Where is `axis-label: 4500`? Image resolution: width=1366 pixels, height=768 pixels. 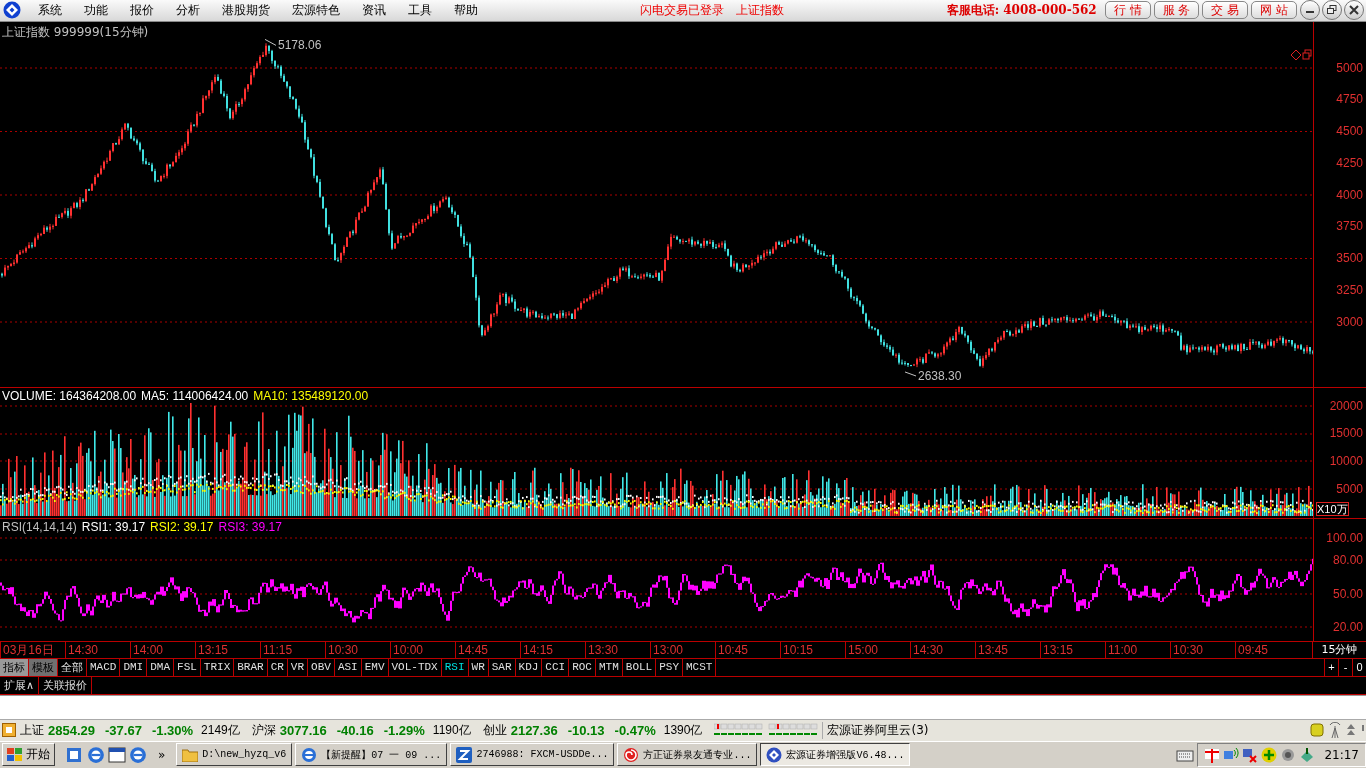 axis-label: 4500 is located at coordinates (1349, 131).